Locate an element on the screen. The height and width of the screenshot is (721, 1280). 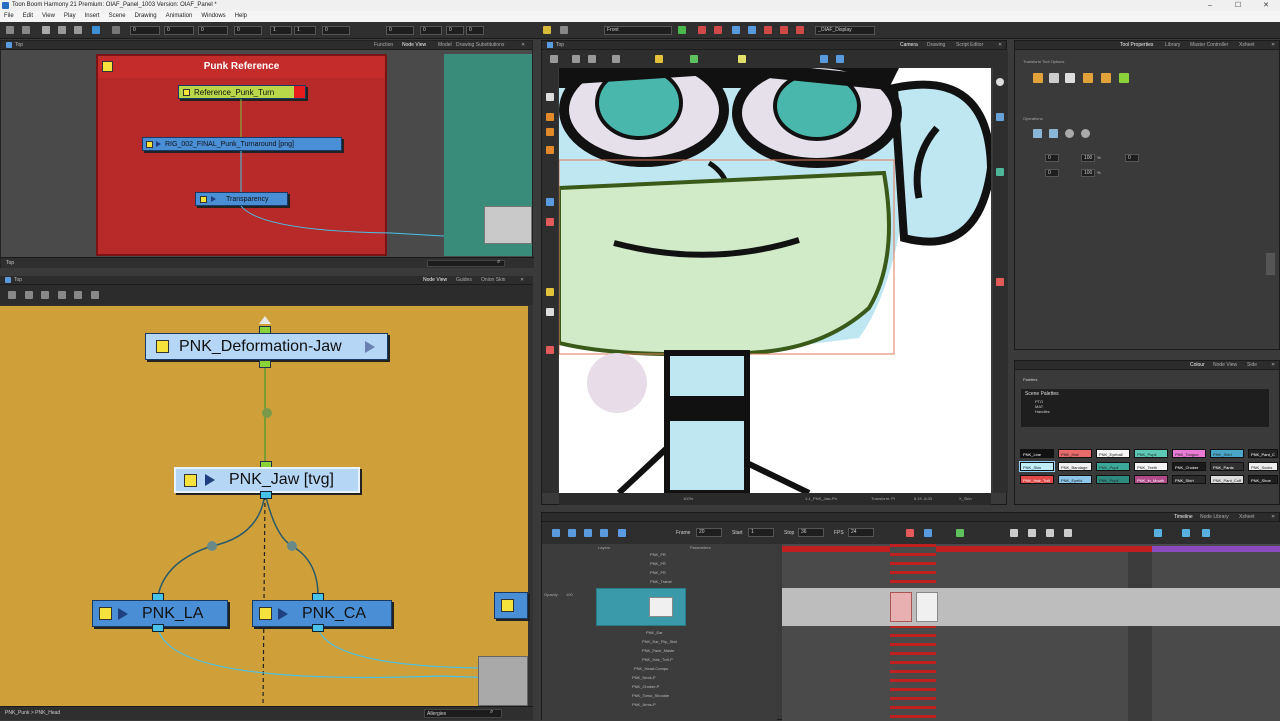
light-icon is located at coordinates (742, 59).